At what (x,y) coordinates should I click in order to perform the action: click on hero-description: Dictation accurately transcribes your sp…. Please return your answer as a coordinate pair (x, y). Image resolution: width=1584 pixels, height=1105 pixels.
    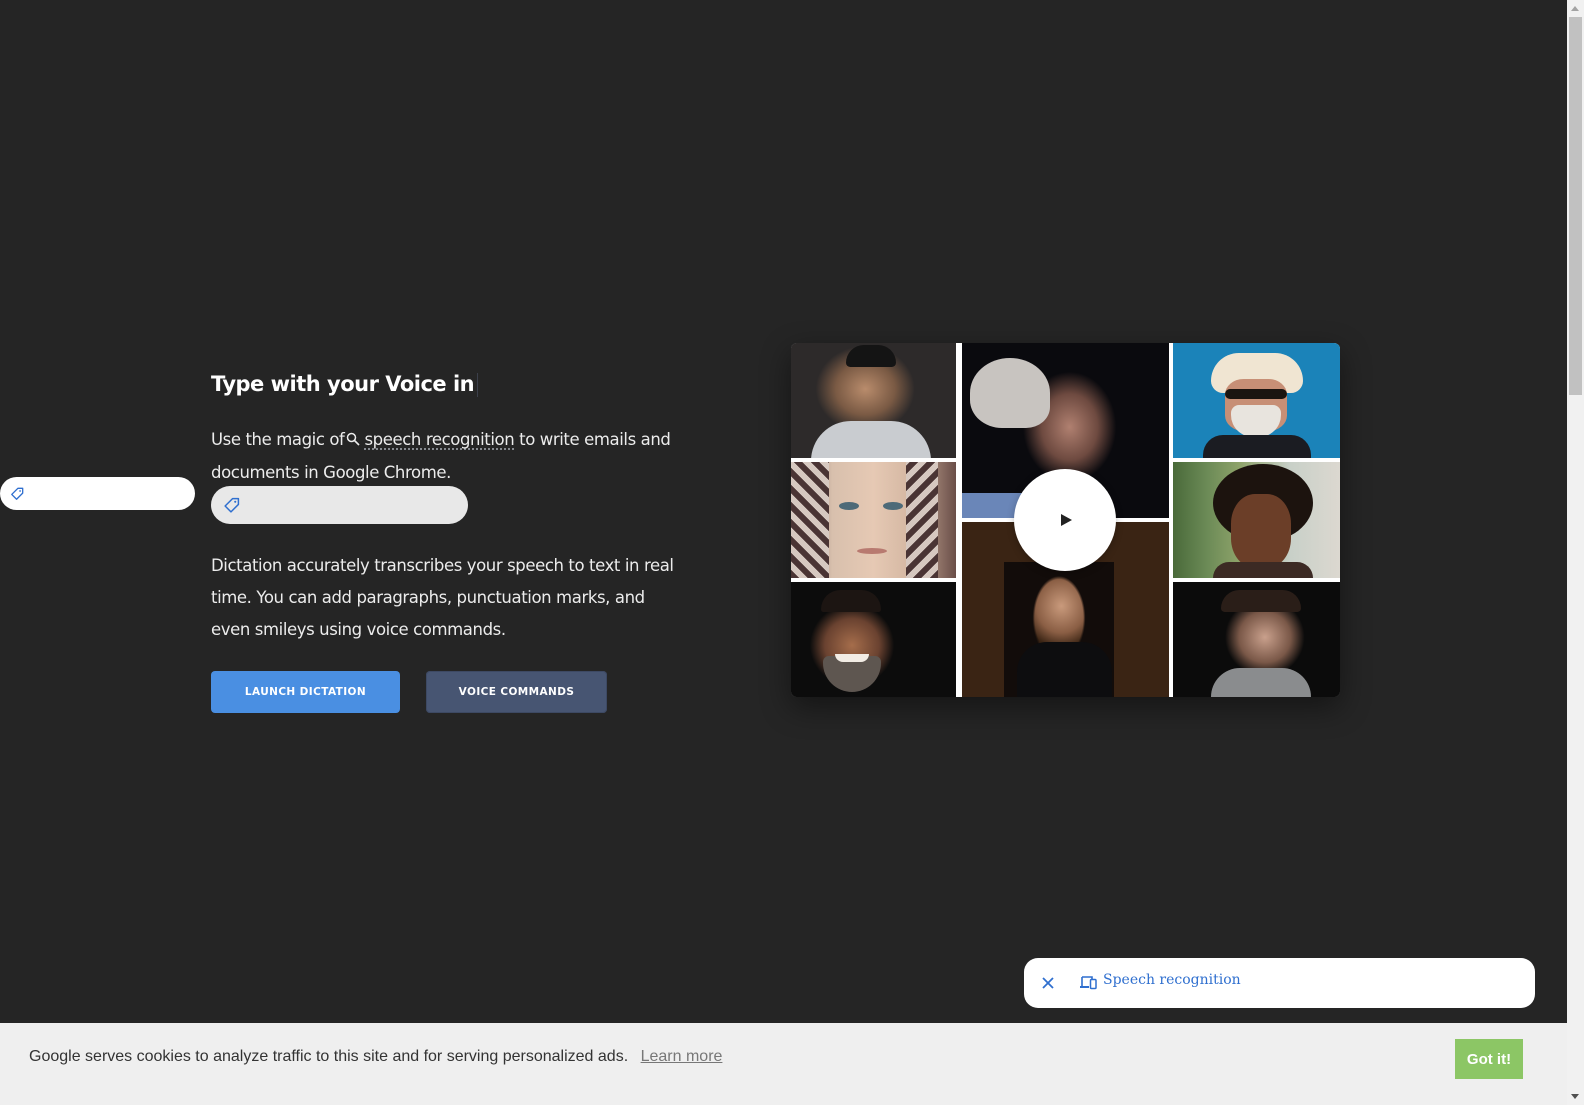
    Looking at the image, I should click on (442, 597).